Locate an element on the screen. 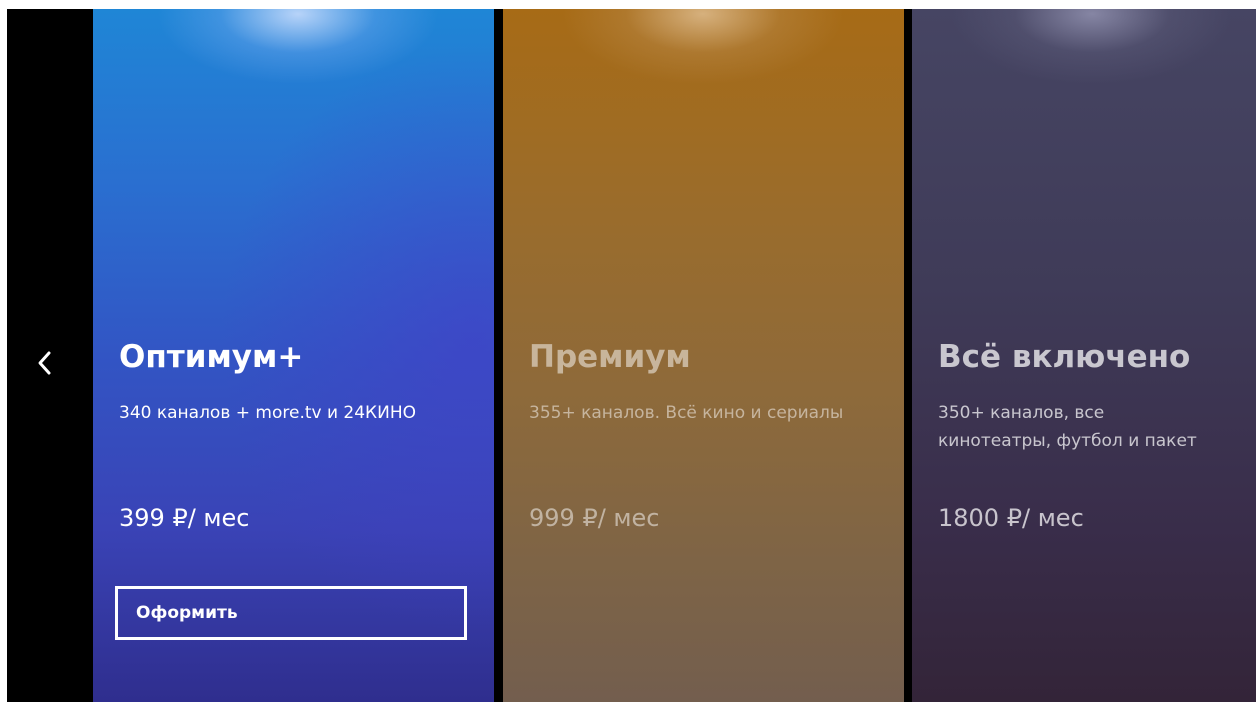  plan-description: 355+ каналов. Всё кино и сериалы is located at coordinates (686, 413).